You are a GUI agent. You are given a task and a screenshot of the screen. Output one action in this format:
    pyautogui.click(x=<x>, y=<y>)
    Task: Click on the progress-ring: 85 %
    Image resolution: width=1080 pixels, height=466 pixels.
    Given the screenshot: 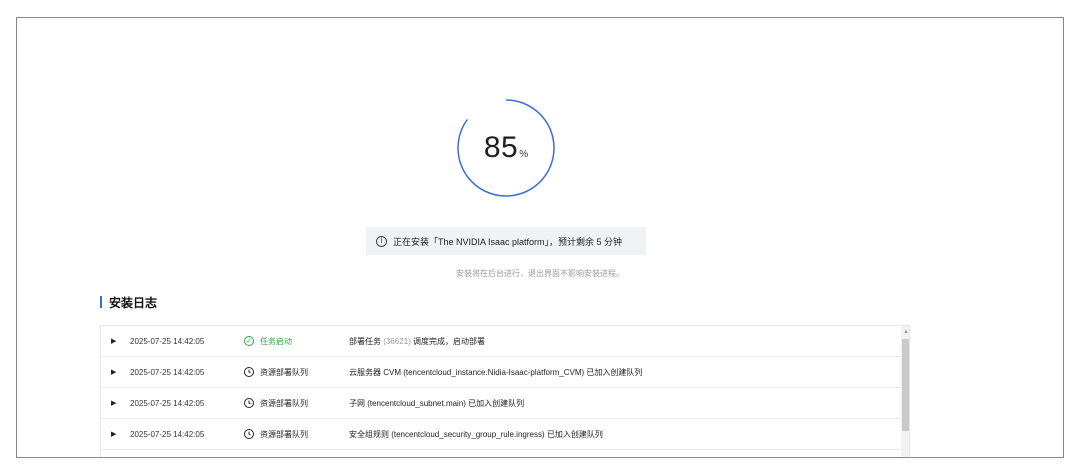 What is the action you would take?
    pyautogui.click(x=506, y=148)
    